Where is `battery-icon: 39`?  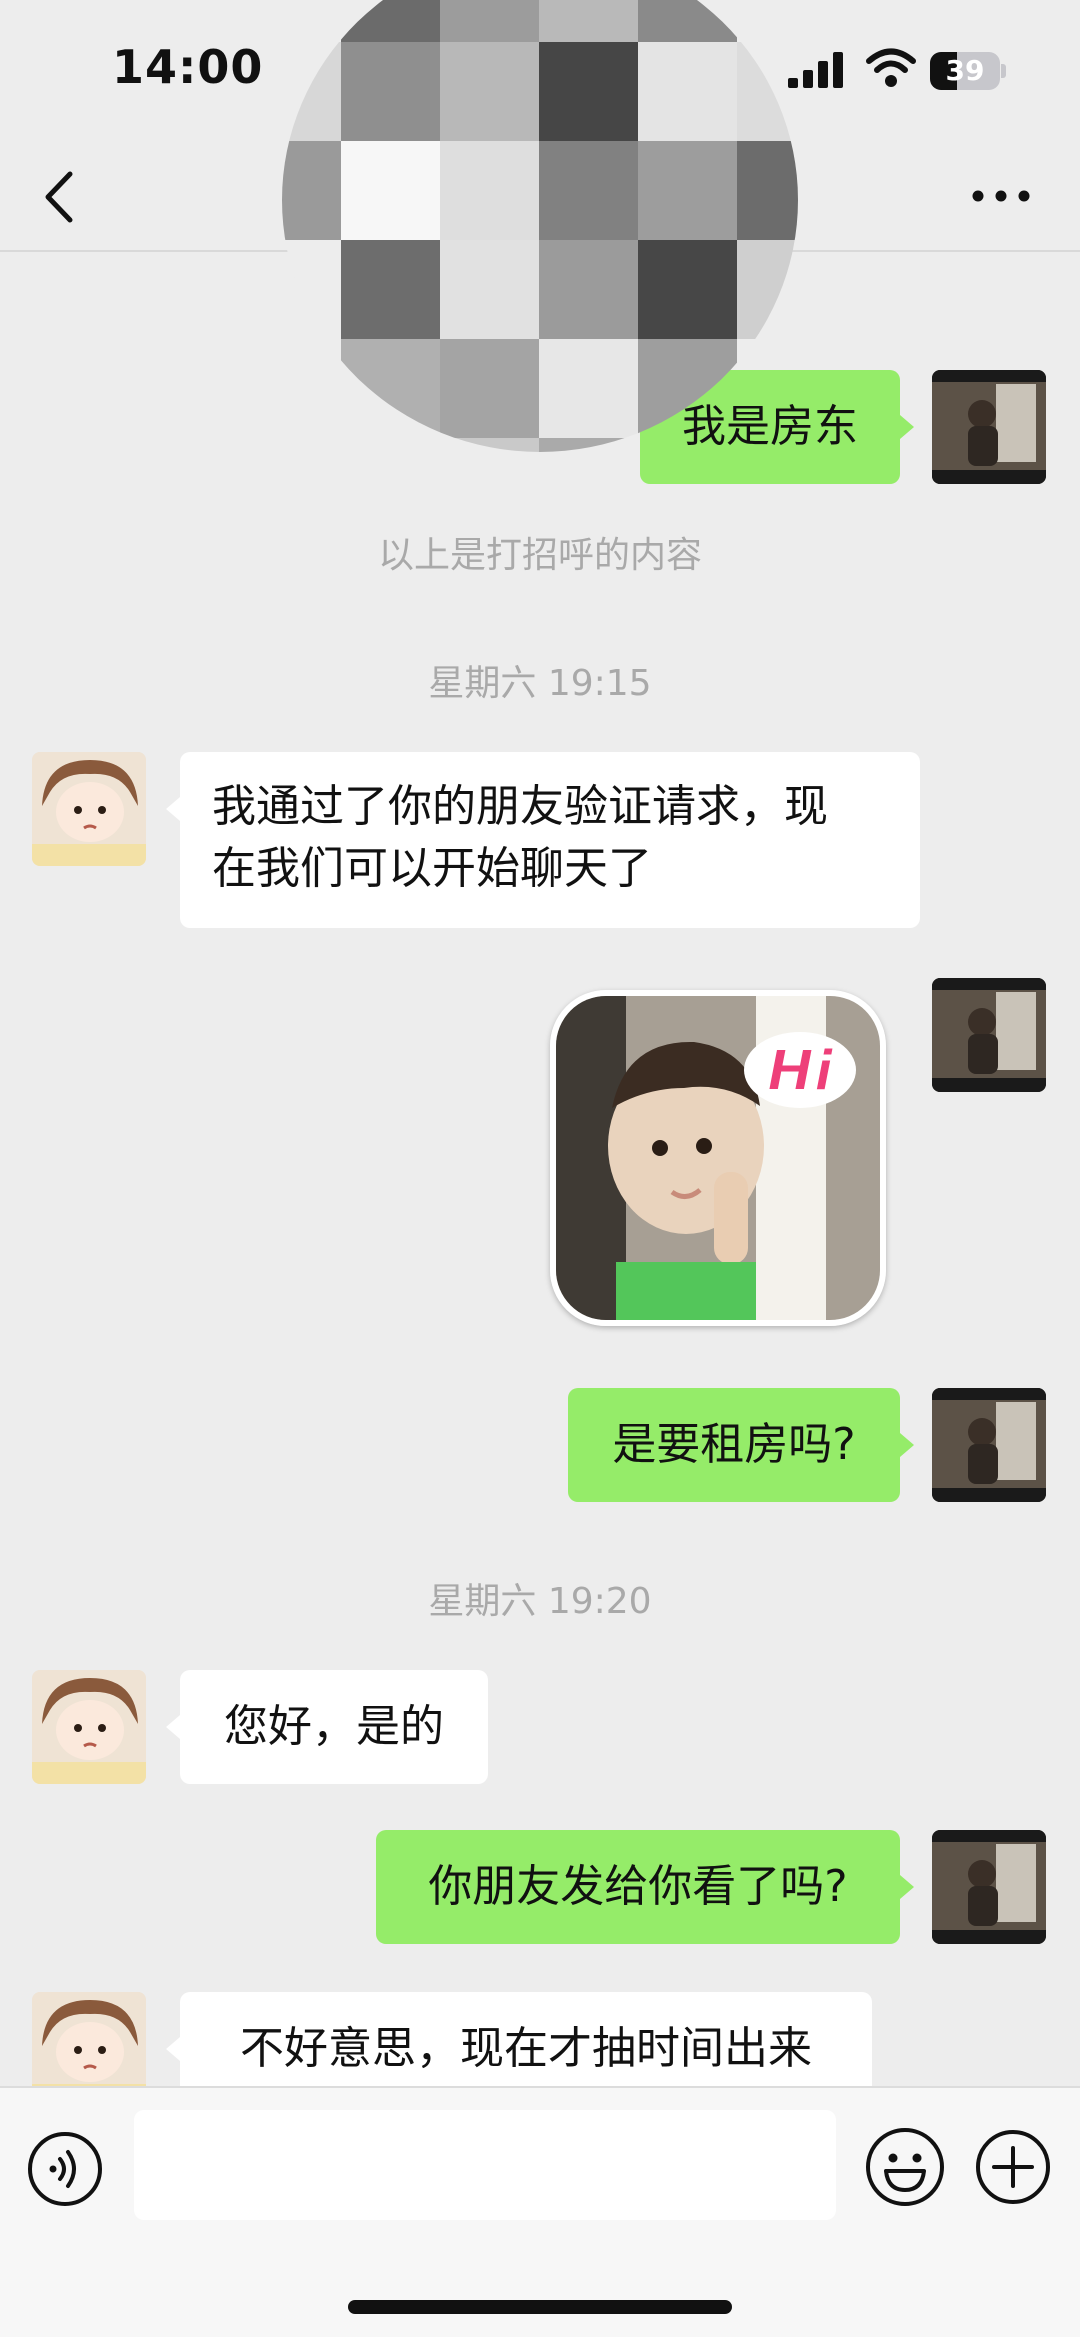
battery-icon: 39 is located at coordinates (968, 71).